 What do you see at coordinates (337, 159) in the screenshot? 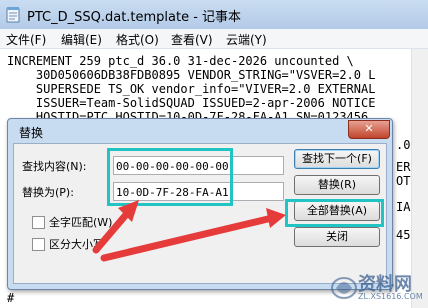
I see `find-next-button: 查找下一个(F)` at bounding box center [337, 159].